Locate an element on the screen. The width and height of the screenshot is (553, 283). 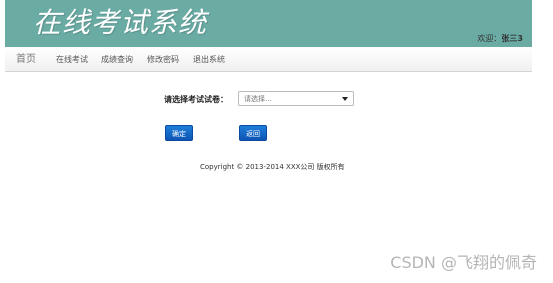
exam-select-label: 请选择考试试卷： is located at coordinates (196, 99).